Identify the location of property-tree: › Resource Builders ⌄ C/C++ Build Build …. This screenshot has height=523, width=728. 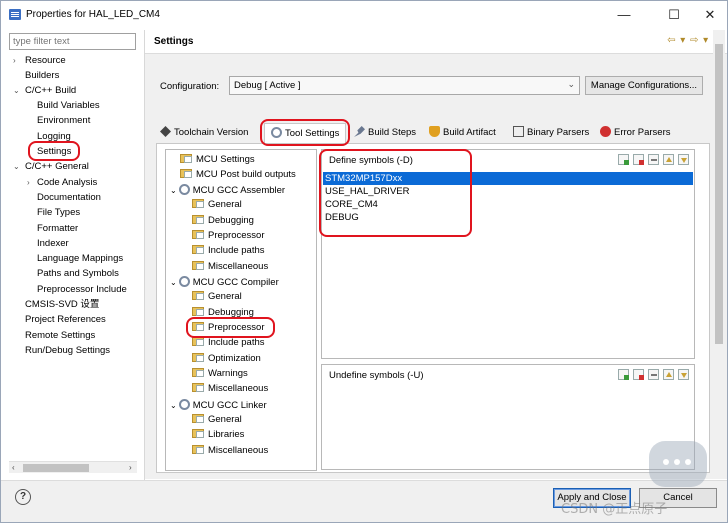
(73, 257).